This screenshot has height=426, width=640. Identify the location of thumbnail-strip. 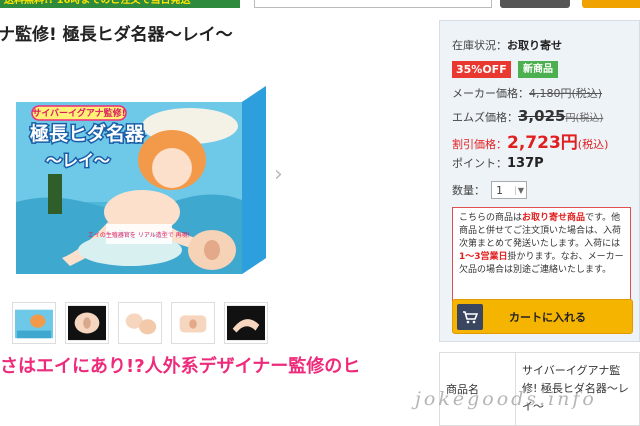
(140, 323).